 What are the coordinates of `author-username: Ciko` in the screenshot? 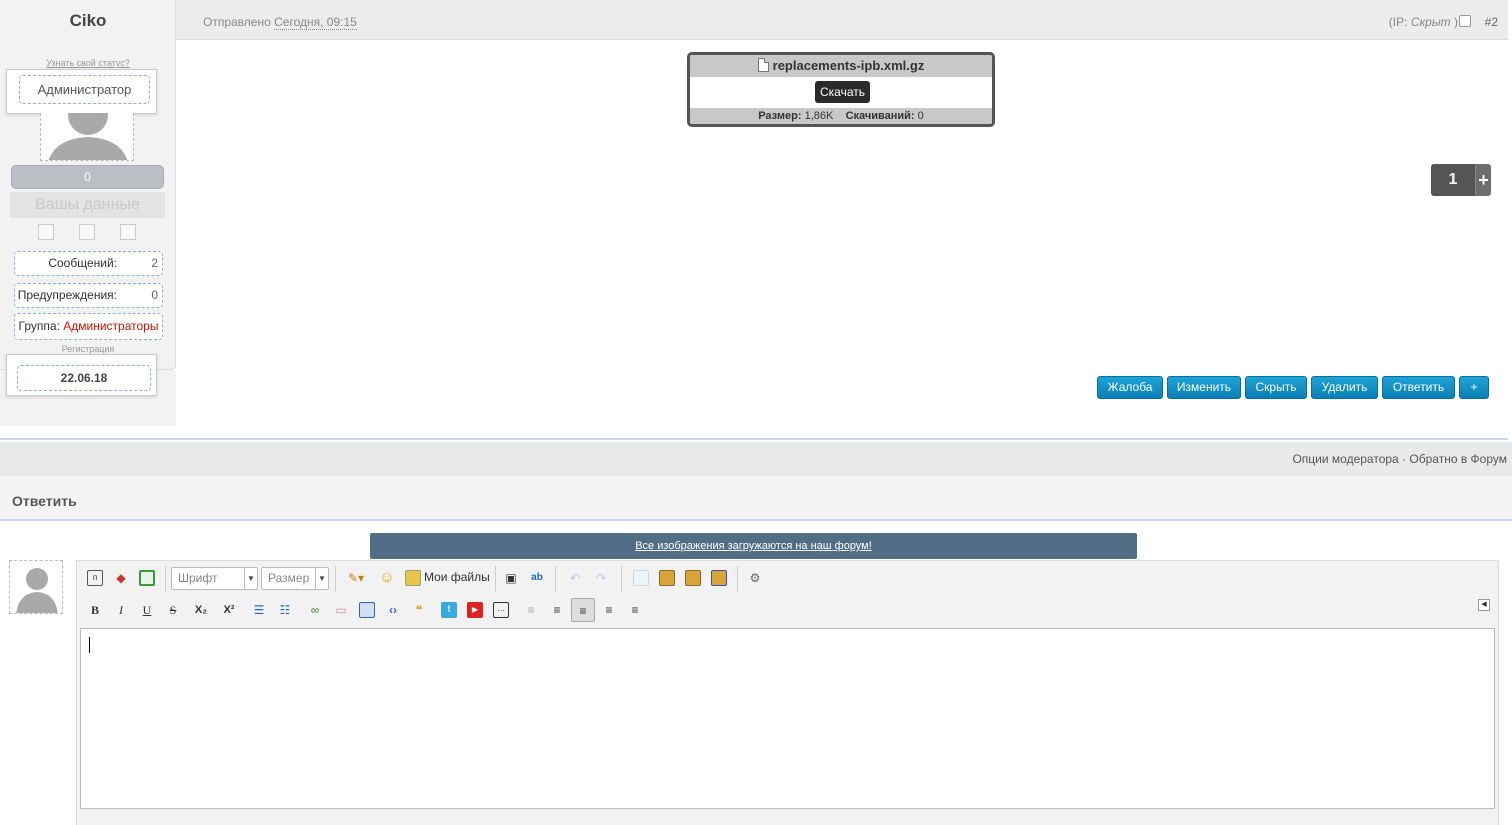 It's located at (88, 21).